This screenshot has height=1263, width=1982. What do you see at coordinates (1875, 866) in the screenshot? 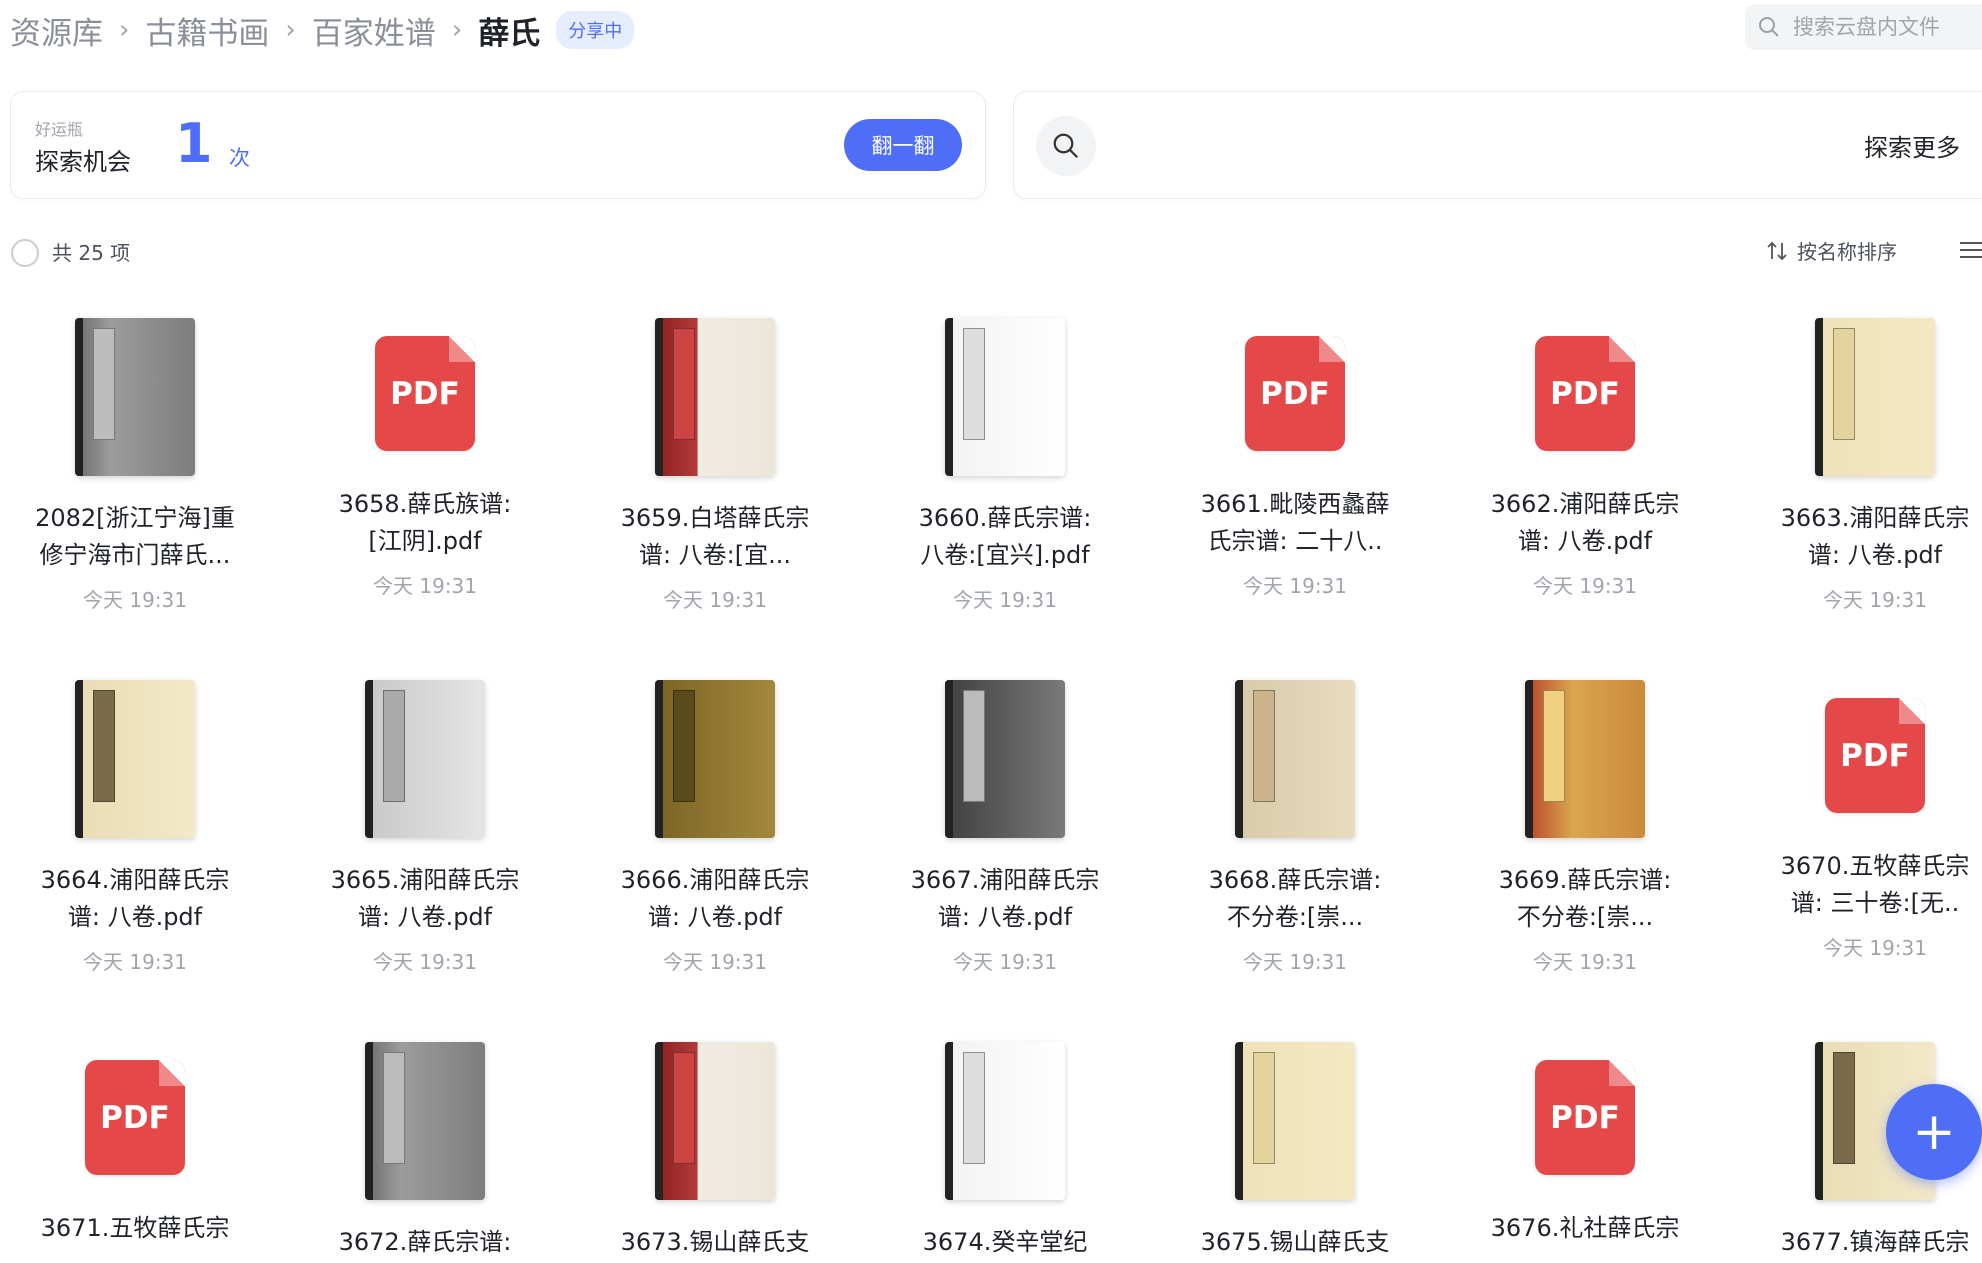
I see `file-name-line: 3670.五牧薛氏宗` at bounding box center [1875, 866].